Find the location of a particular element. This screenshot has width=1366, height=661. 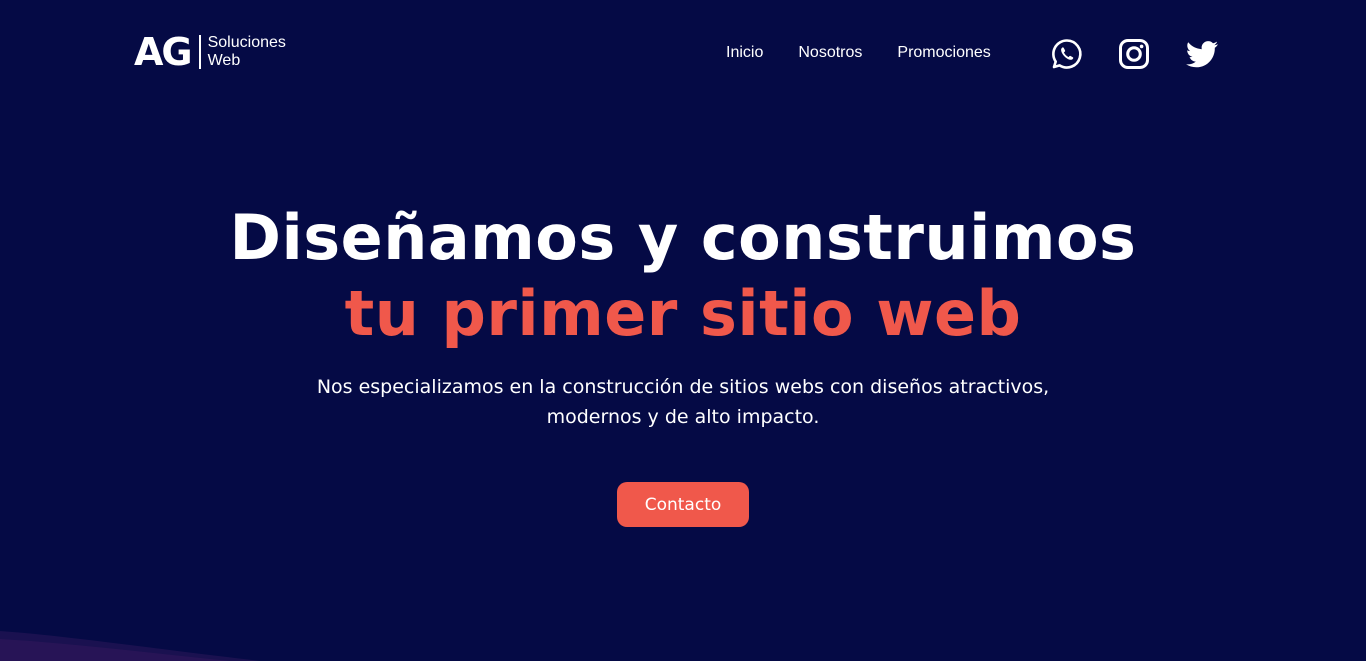

hero-title-line2: tu primer sitio web is located at coordinates (683, 313).